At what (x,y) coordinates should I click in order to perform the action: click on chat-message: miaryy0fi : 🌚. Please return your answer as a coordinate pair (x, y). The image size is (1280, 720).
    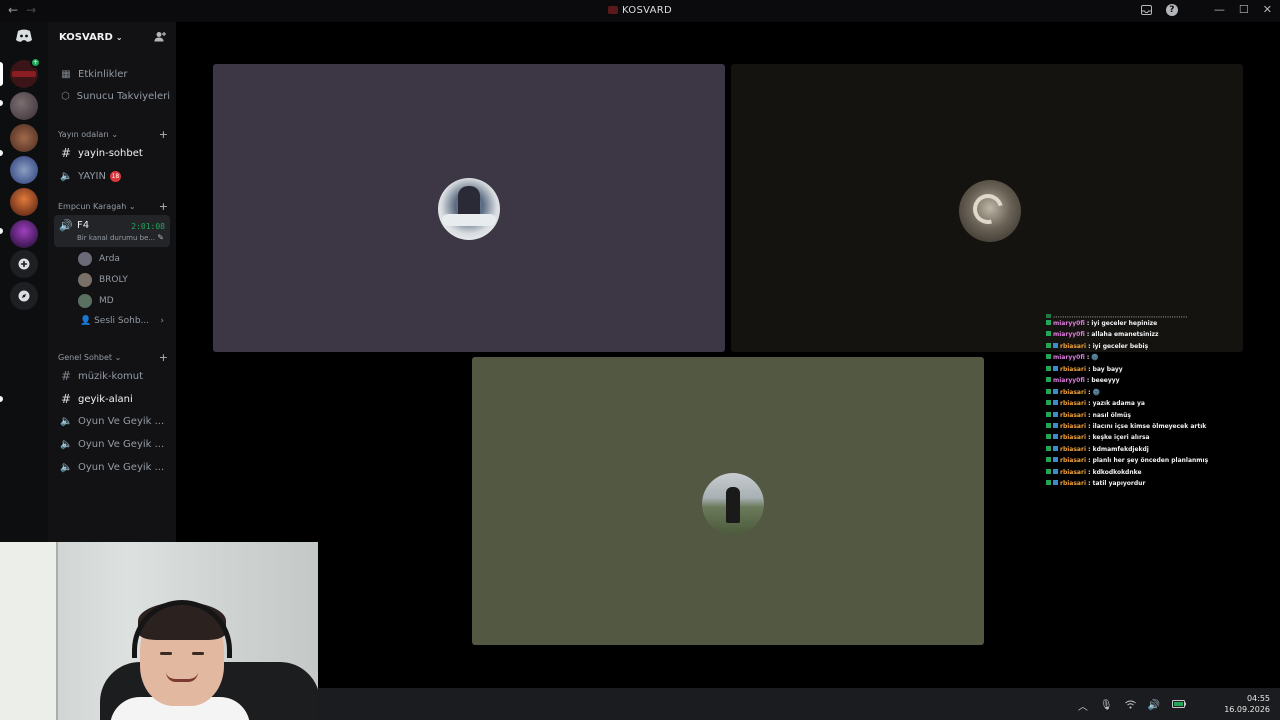
    Looking at the image, I should click on (1146, 357).